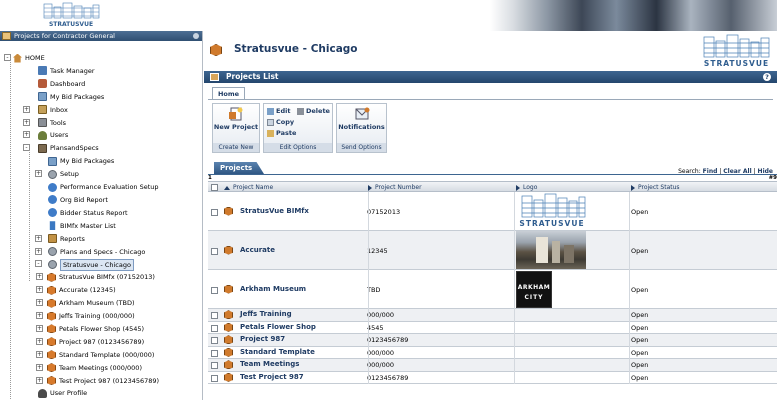  What do you see at coordinates (196, 36) in the screenshot?
I see `collapse-panel-icon` at bounding box center [196, 36].